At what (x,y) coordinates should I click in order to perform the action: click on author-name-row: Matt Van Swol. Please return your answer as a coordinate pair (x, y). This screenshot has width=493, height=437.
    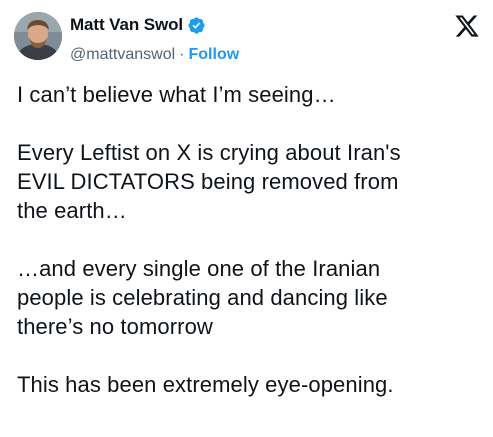
    Looking at the image, I should click on (138, 25).